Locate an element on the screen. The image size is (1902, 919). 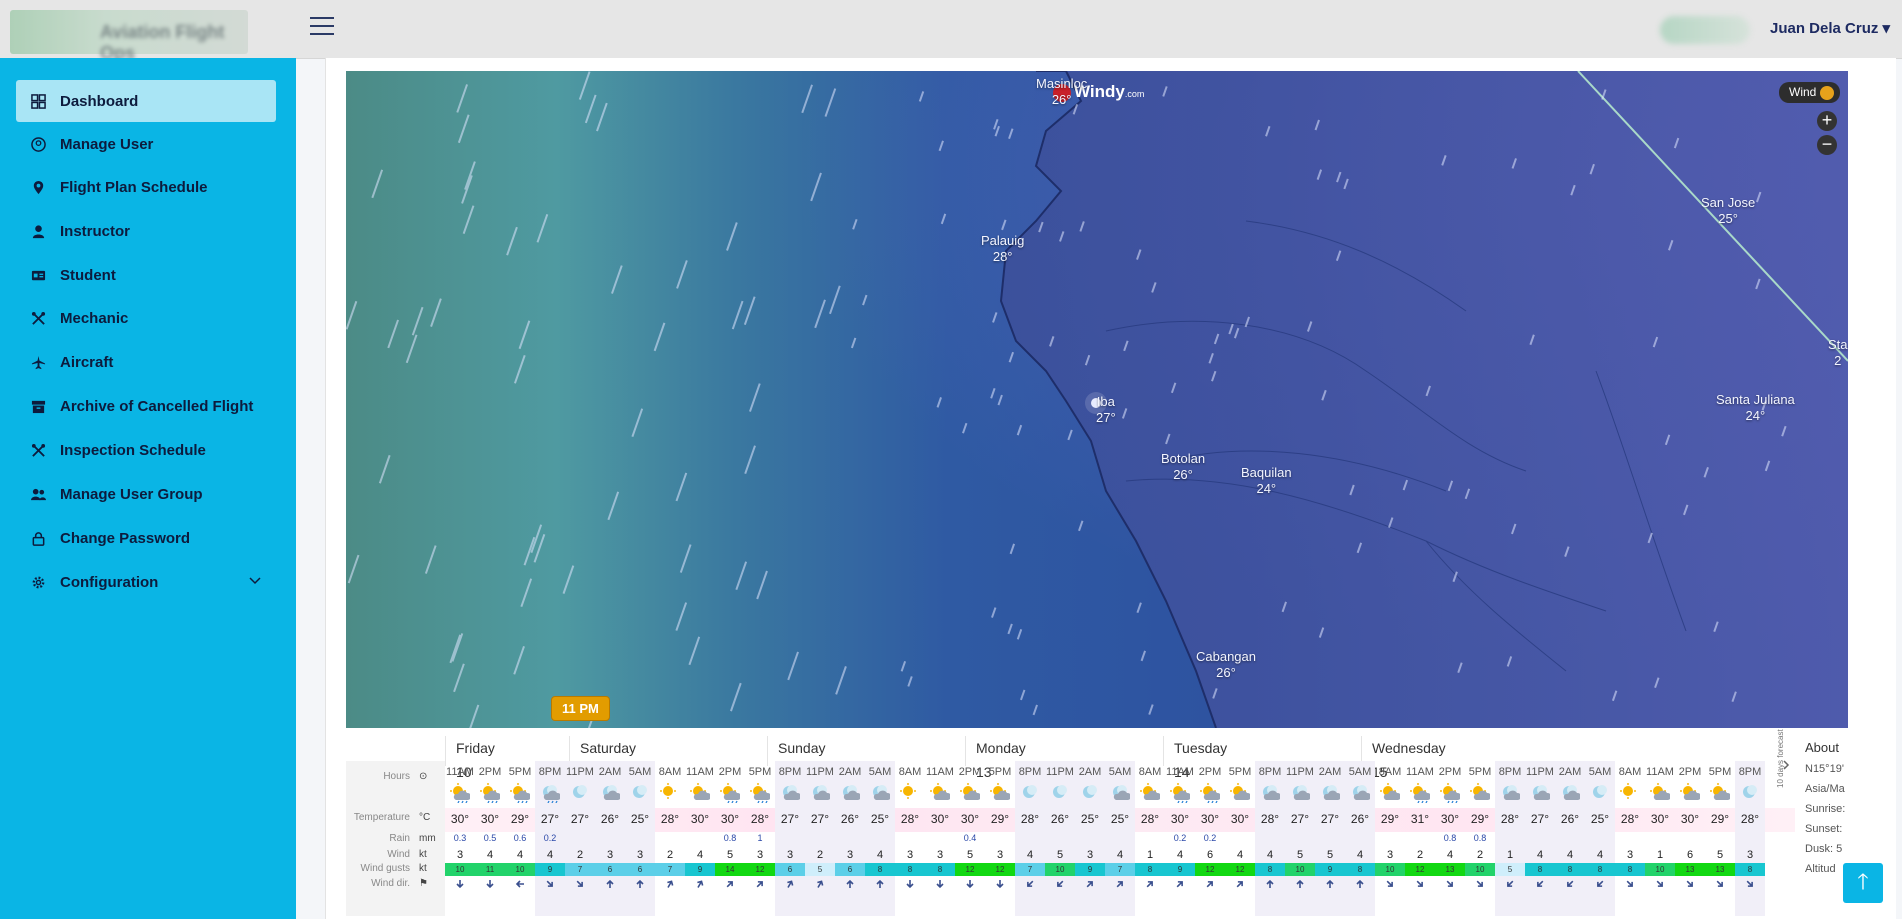
forecast-column: 2PM 30° 0.8 4 13 is located at coordinates (1450, 838).